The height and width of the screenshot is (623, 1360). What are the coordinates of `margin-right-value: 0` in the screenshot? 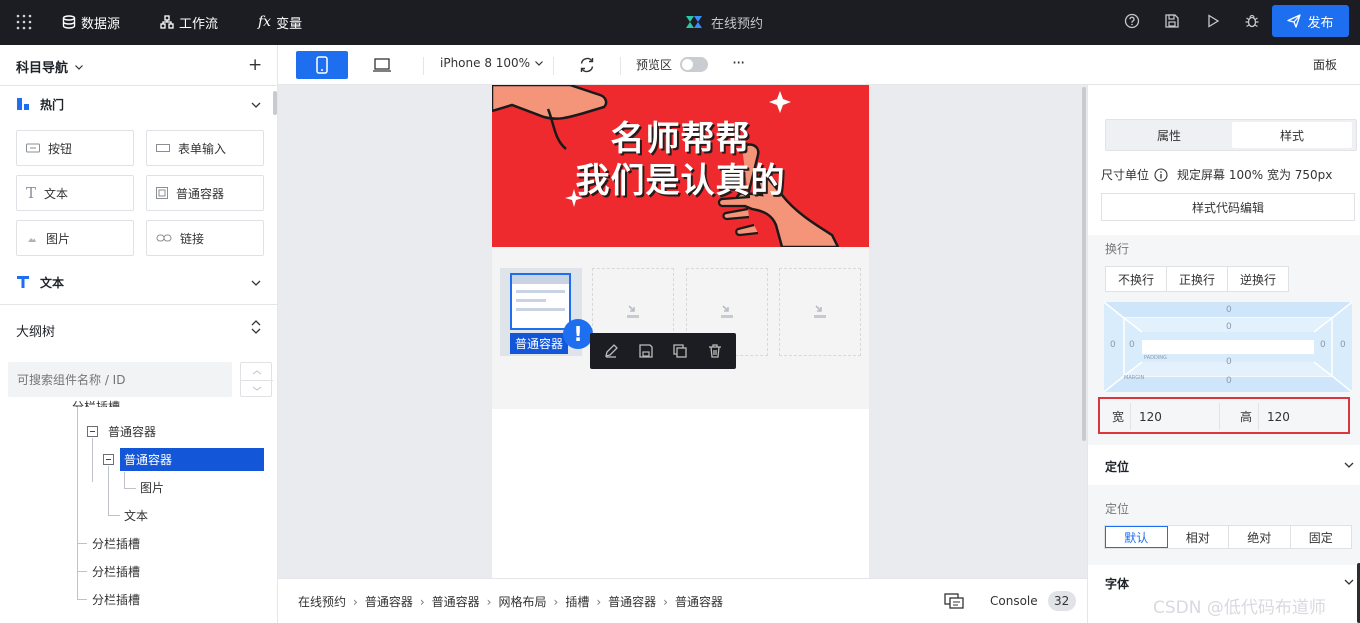 It's located at (1343, 345).